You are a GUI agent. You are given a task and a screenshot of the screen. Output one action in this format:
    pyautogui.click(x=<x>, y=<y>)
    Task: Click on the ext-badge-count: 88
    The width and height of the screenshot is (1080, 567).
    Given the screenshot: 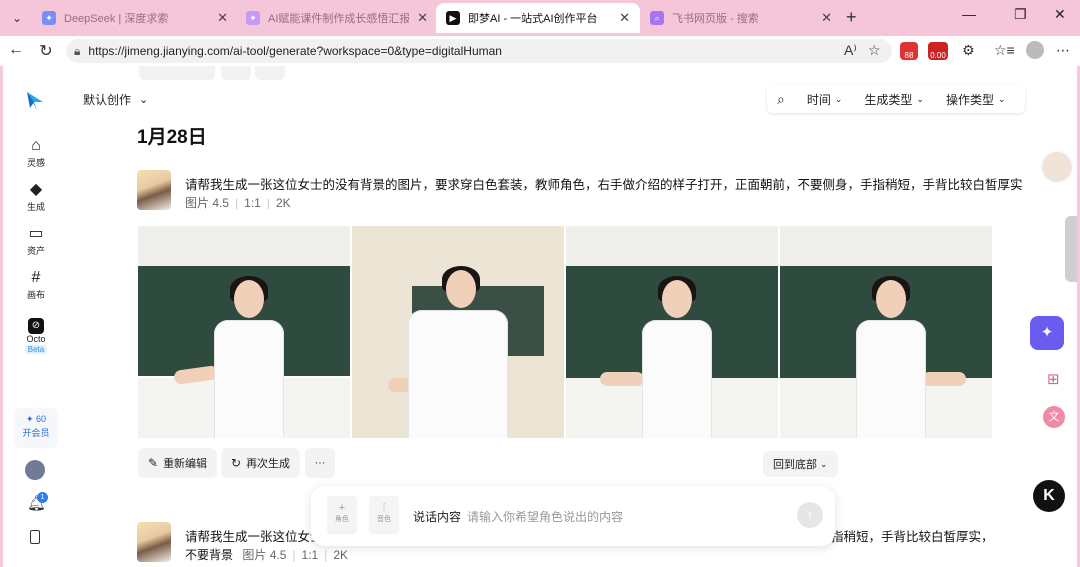 What is the action you would take?
    pyautogui.click(x=909, y=55)
    